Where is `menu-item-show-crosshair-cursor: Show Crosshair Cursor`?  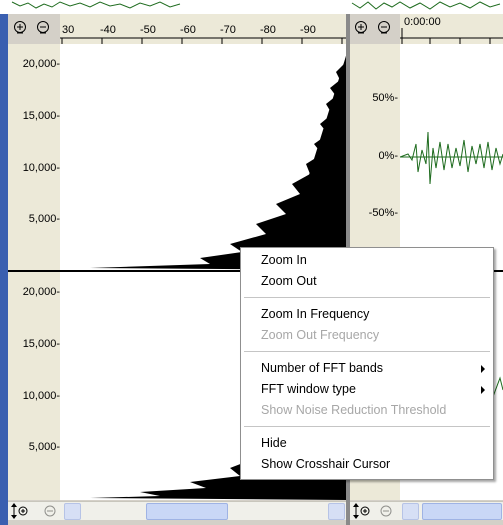
menu-item-show-crosshair-cursor: Show Crosshair Cursor is located at coordinates (325, 464).